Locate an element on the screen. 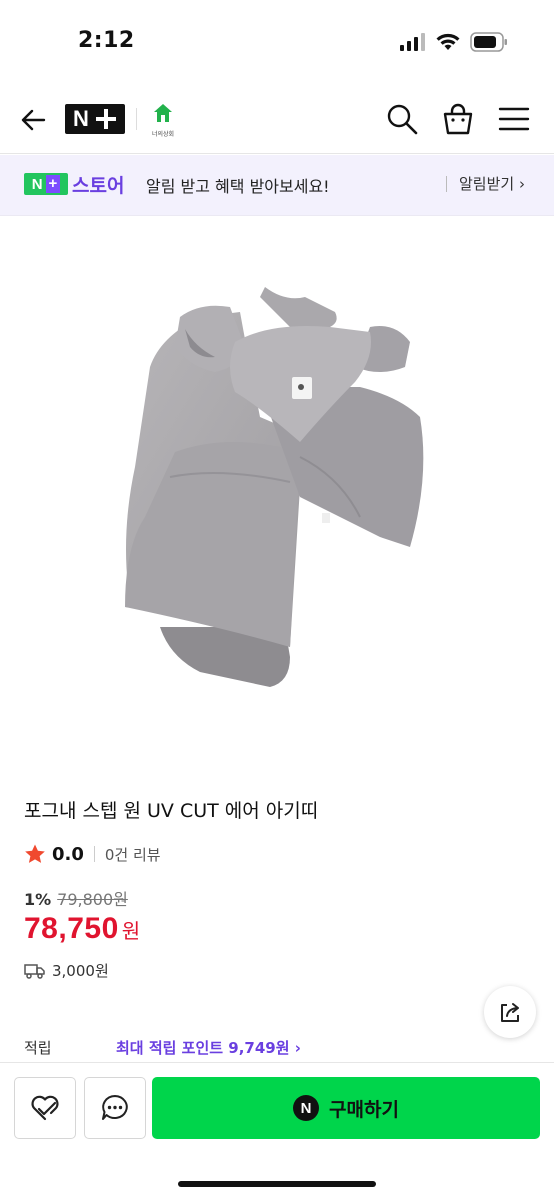 The image size is (554, 1200). store-label: 스토어 is located at coordinates (98, 186).